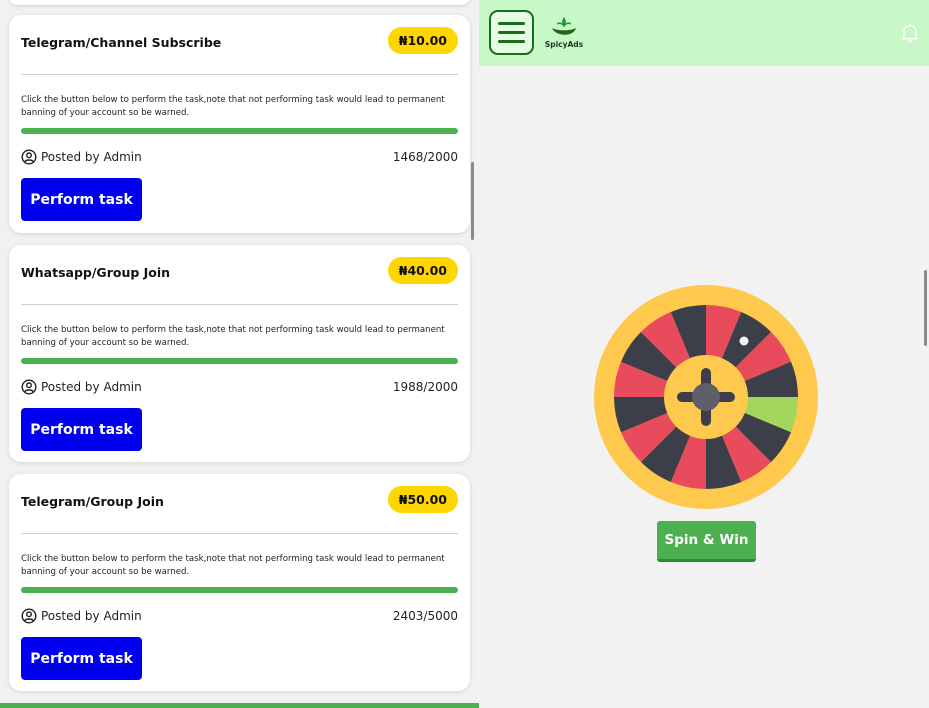  I want to click on price-badge: ₦50.00, so click(422, 499).